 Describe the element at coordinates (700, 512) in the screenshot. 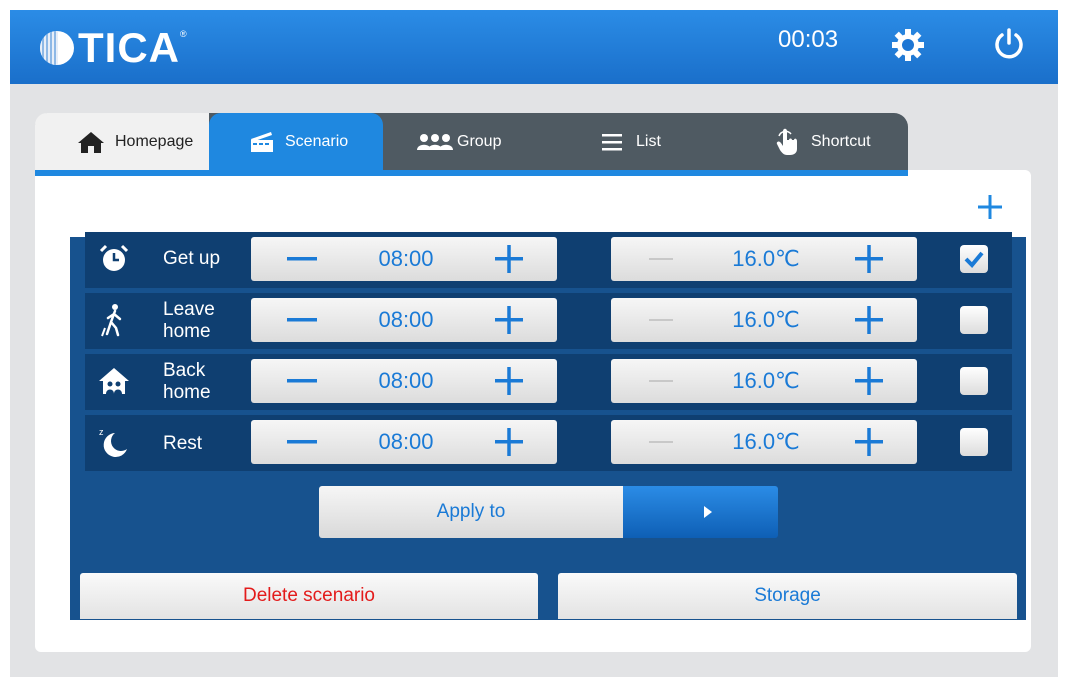

I see `apply-to-dropdown-button` at that location.